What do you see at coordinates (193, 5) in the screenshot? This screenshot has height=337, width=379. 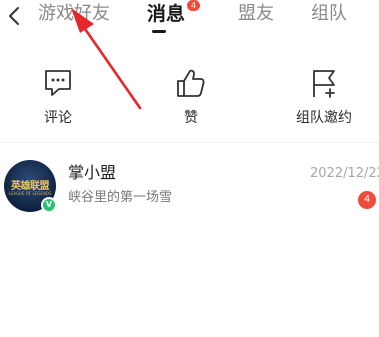 I see `messages-count-badge: 4` at bounding box center [193, 5].